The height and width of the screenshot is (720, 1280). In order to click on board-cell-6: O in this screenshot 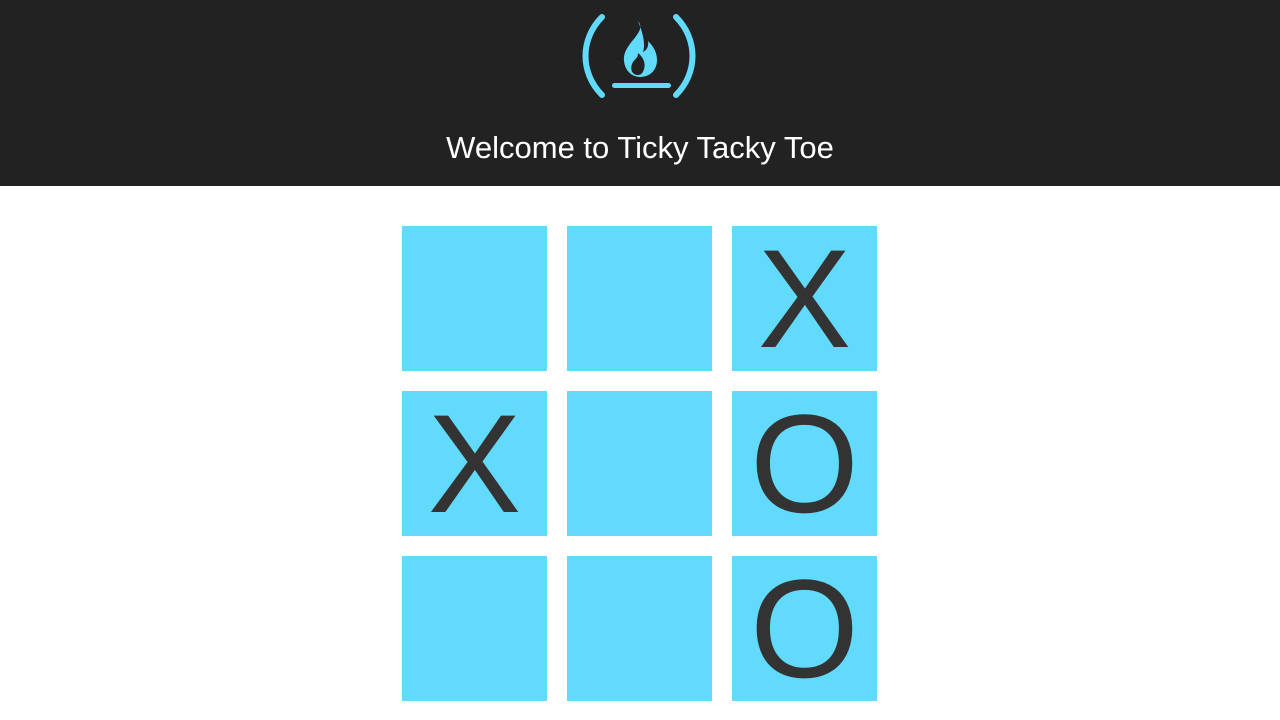, I will do `click(804, 463)`.